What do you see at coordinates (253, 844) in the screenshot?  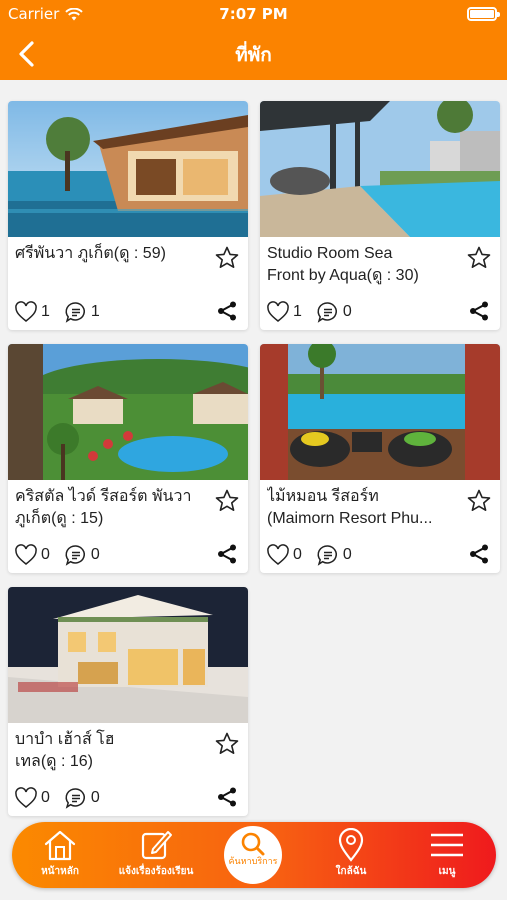 I see `search-icon` at bounding box center [253, 844].